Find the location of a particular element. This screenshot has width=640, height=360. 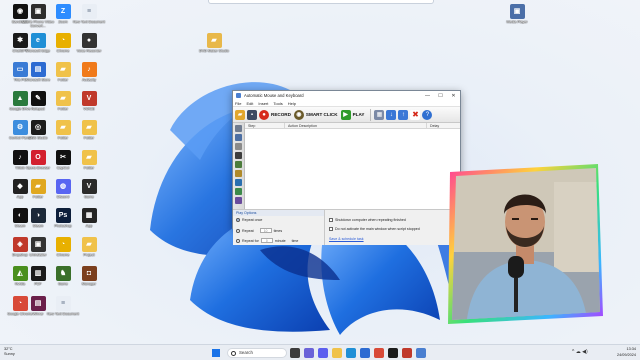

script-icon is located at coordinates (238, 200).